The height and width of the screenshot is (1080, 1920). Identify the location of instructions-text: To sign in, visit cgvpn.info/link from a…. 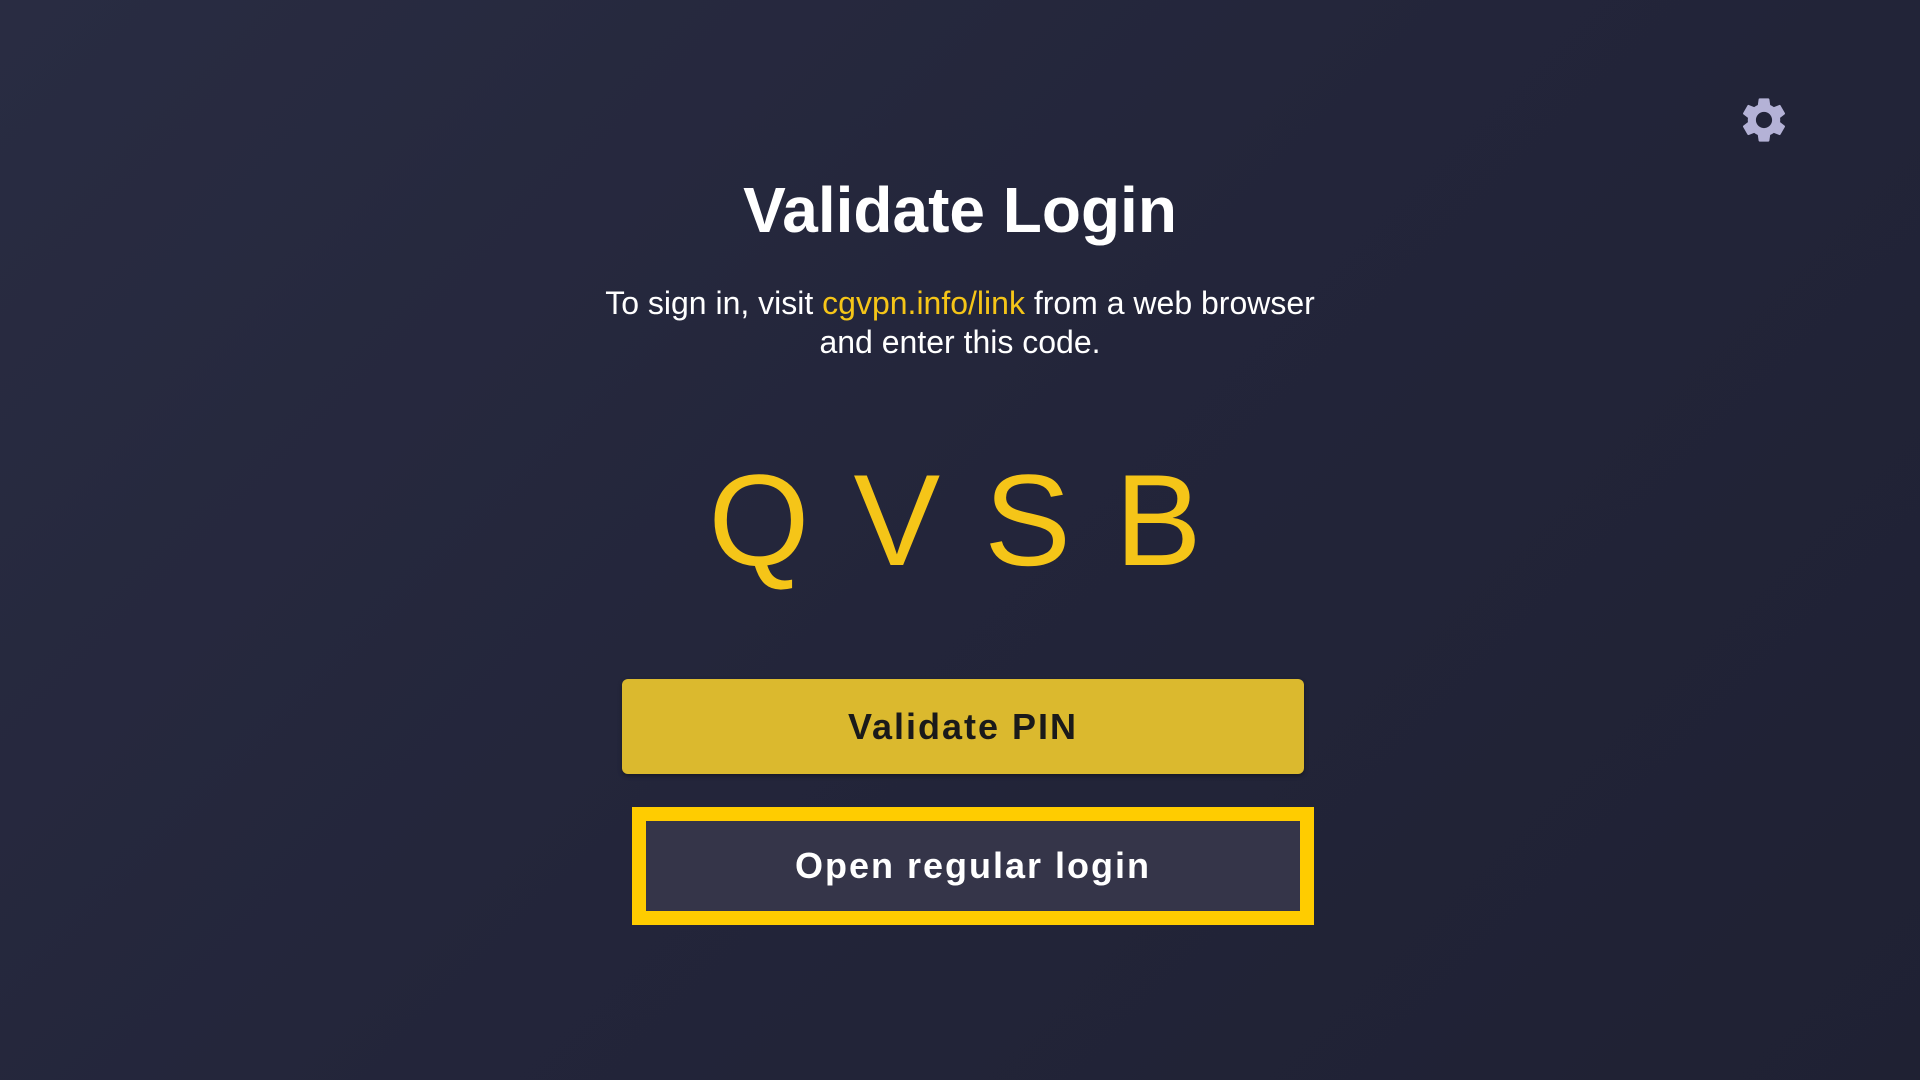
(960, 323).